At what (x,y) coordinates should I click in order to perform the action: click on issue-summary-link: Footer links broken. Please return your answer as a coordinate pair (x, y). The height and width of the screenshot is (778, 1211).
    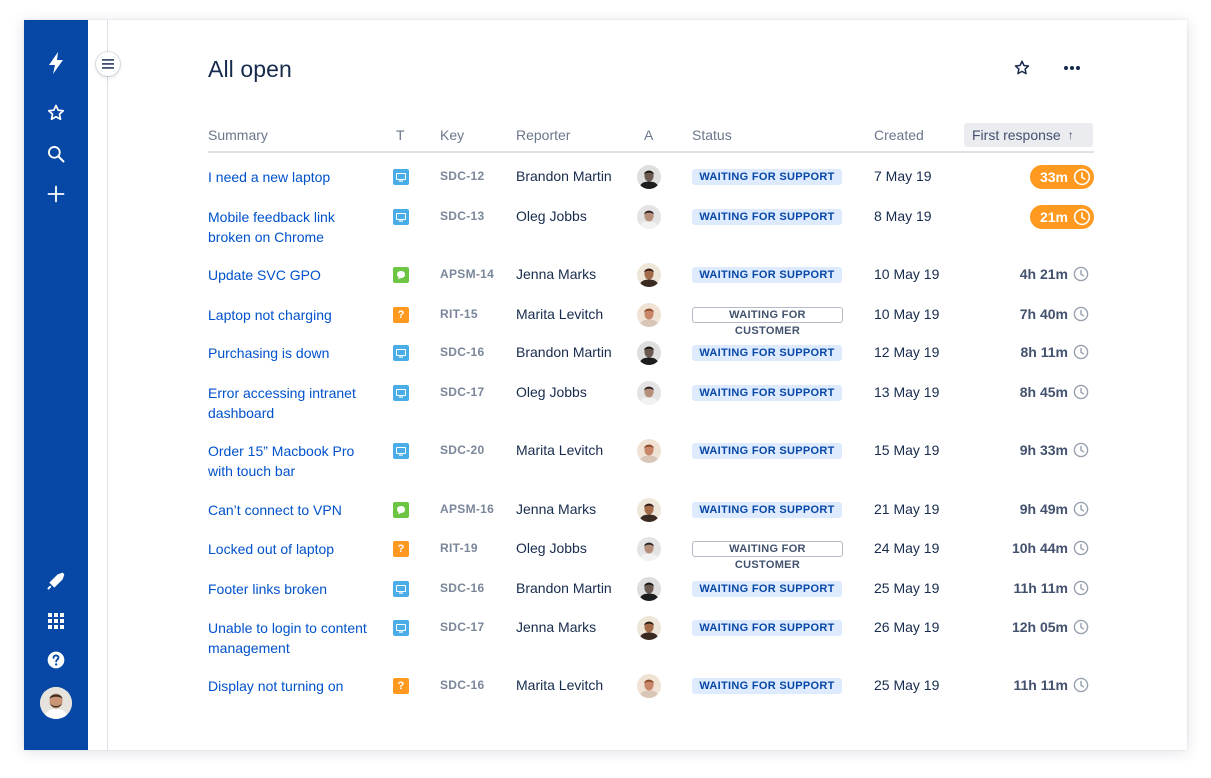
    Looking at the image, I should click on (294, 589).